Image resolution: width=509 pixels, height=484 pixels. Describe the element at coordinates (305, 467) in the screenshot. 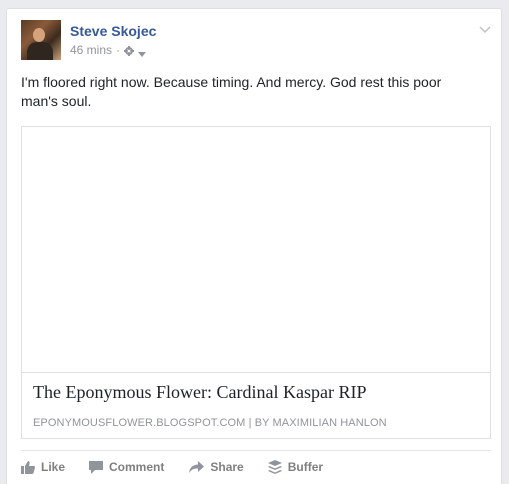

I see `buffer-label: Buffer` at that location.